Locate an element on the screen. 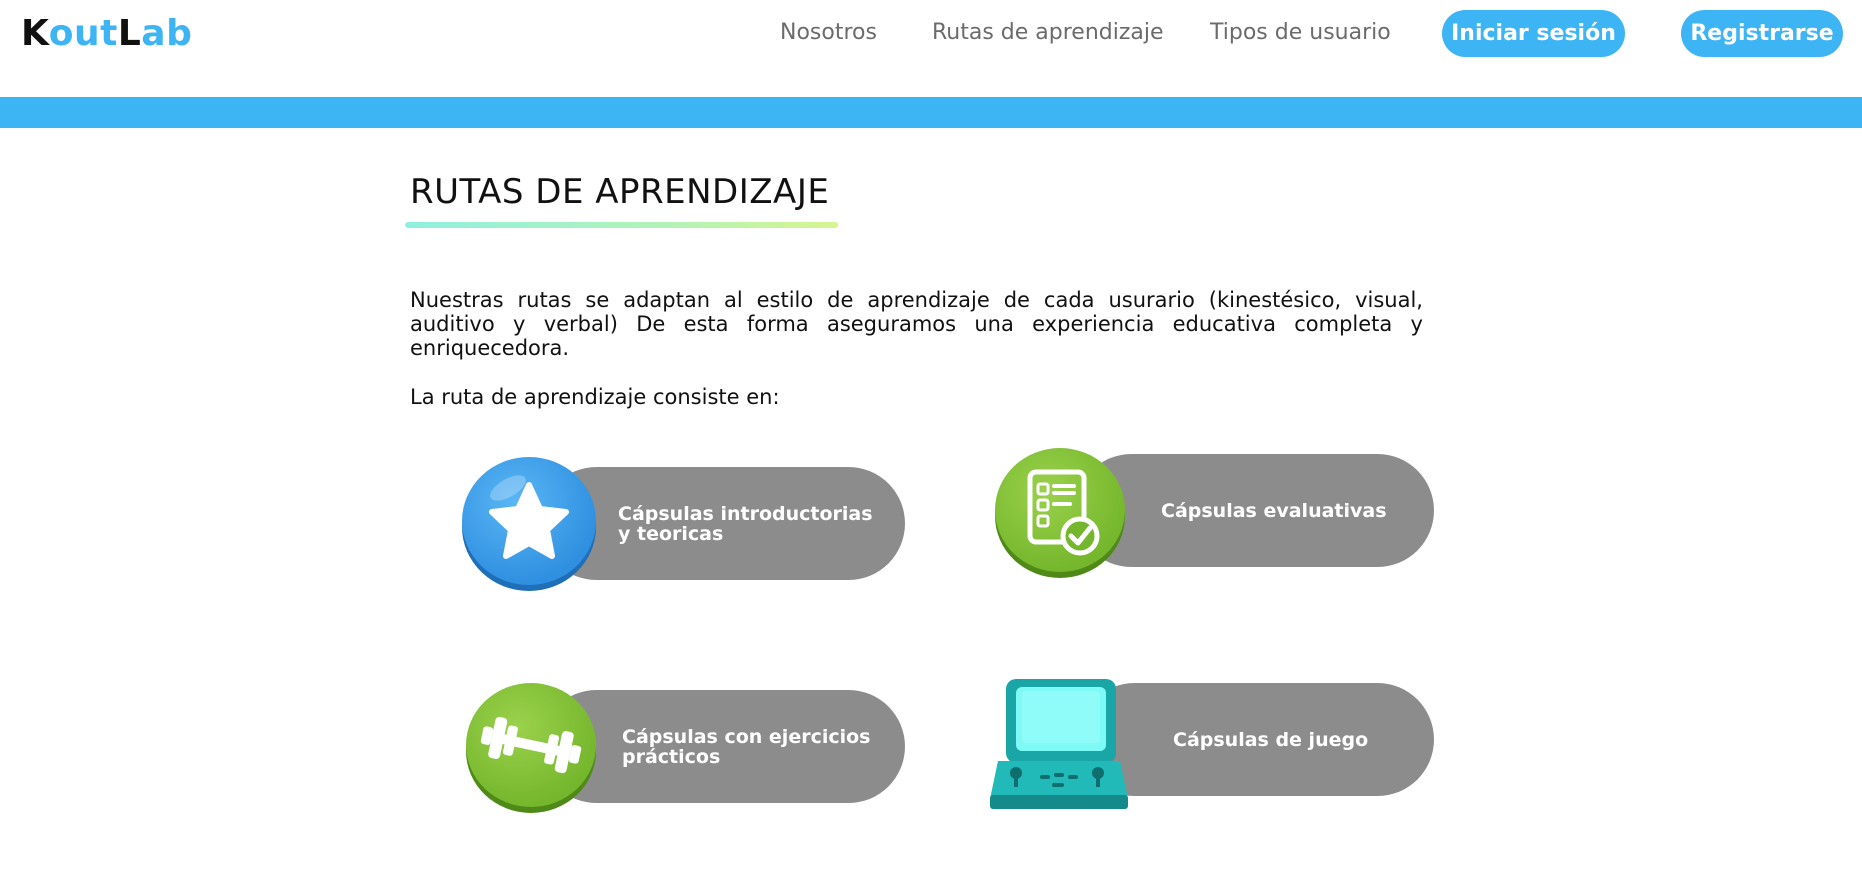 Image resolution: width=1862 pixels, height=881 pixels. logo-ab: ab is located at coordinates (167, 33).